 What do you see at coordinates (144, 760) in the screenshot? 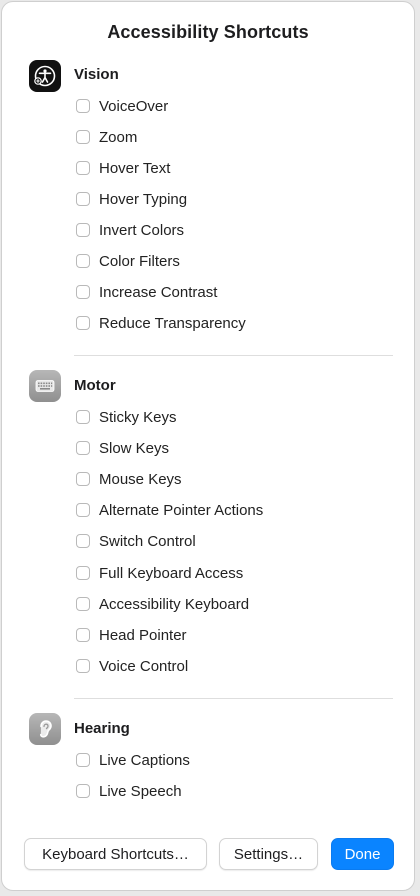
I see `item-label: Live Captions` at bounding box center [144, 760].